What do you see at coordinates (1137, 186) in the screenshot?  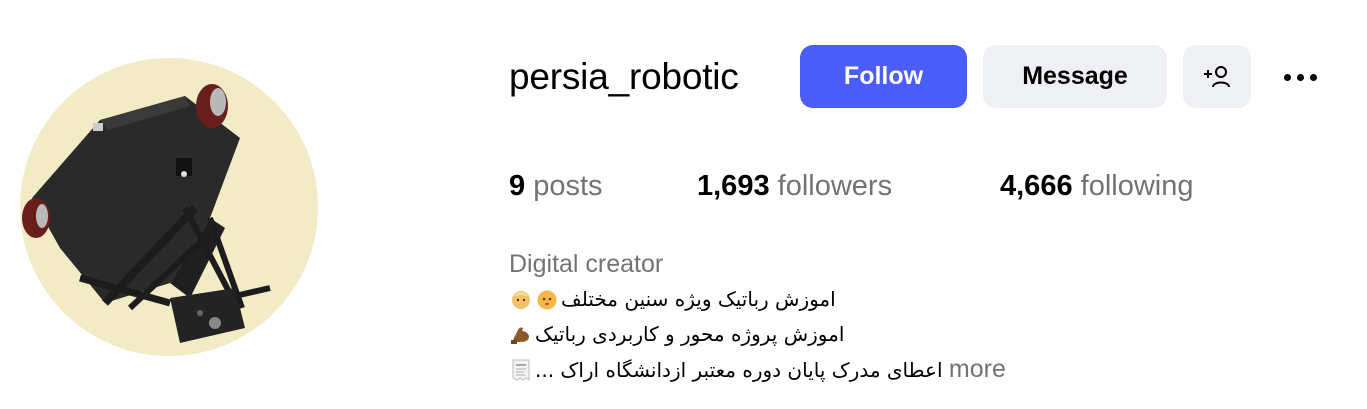 I see `following-label: following` at bounding box center [1137, 186].